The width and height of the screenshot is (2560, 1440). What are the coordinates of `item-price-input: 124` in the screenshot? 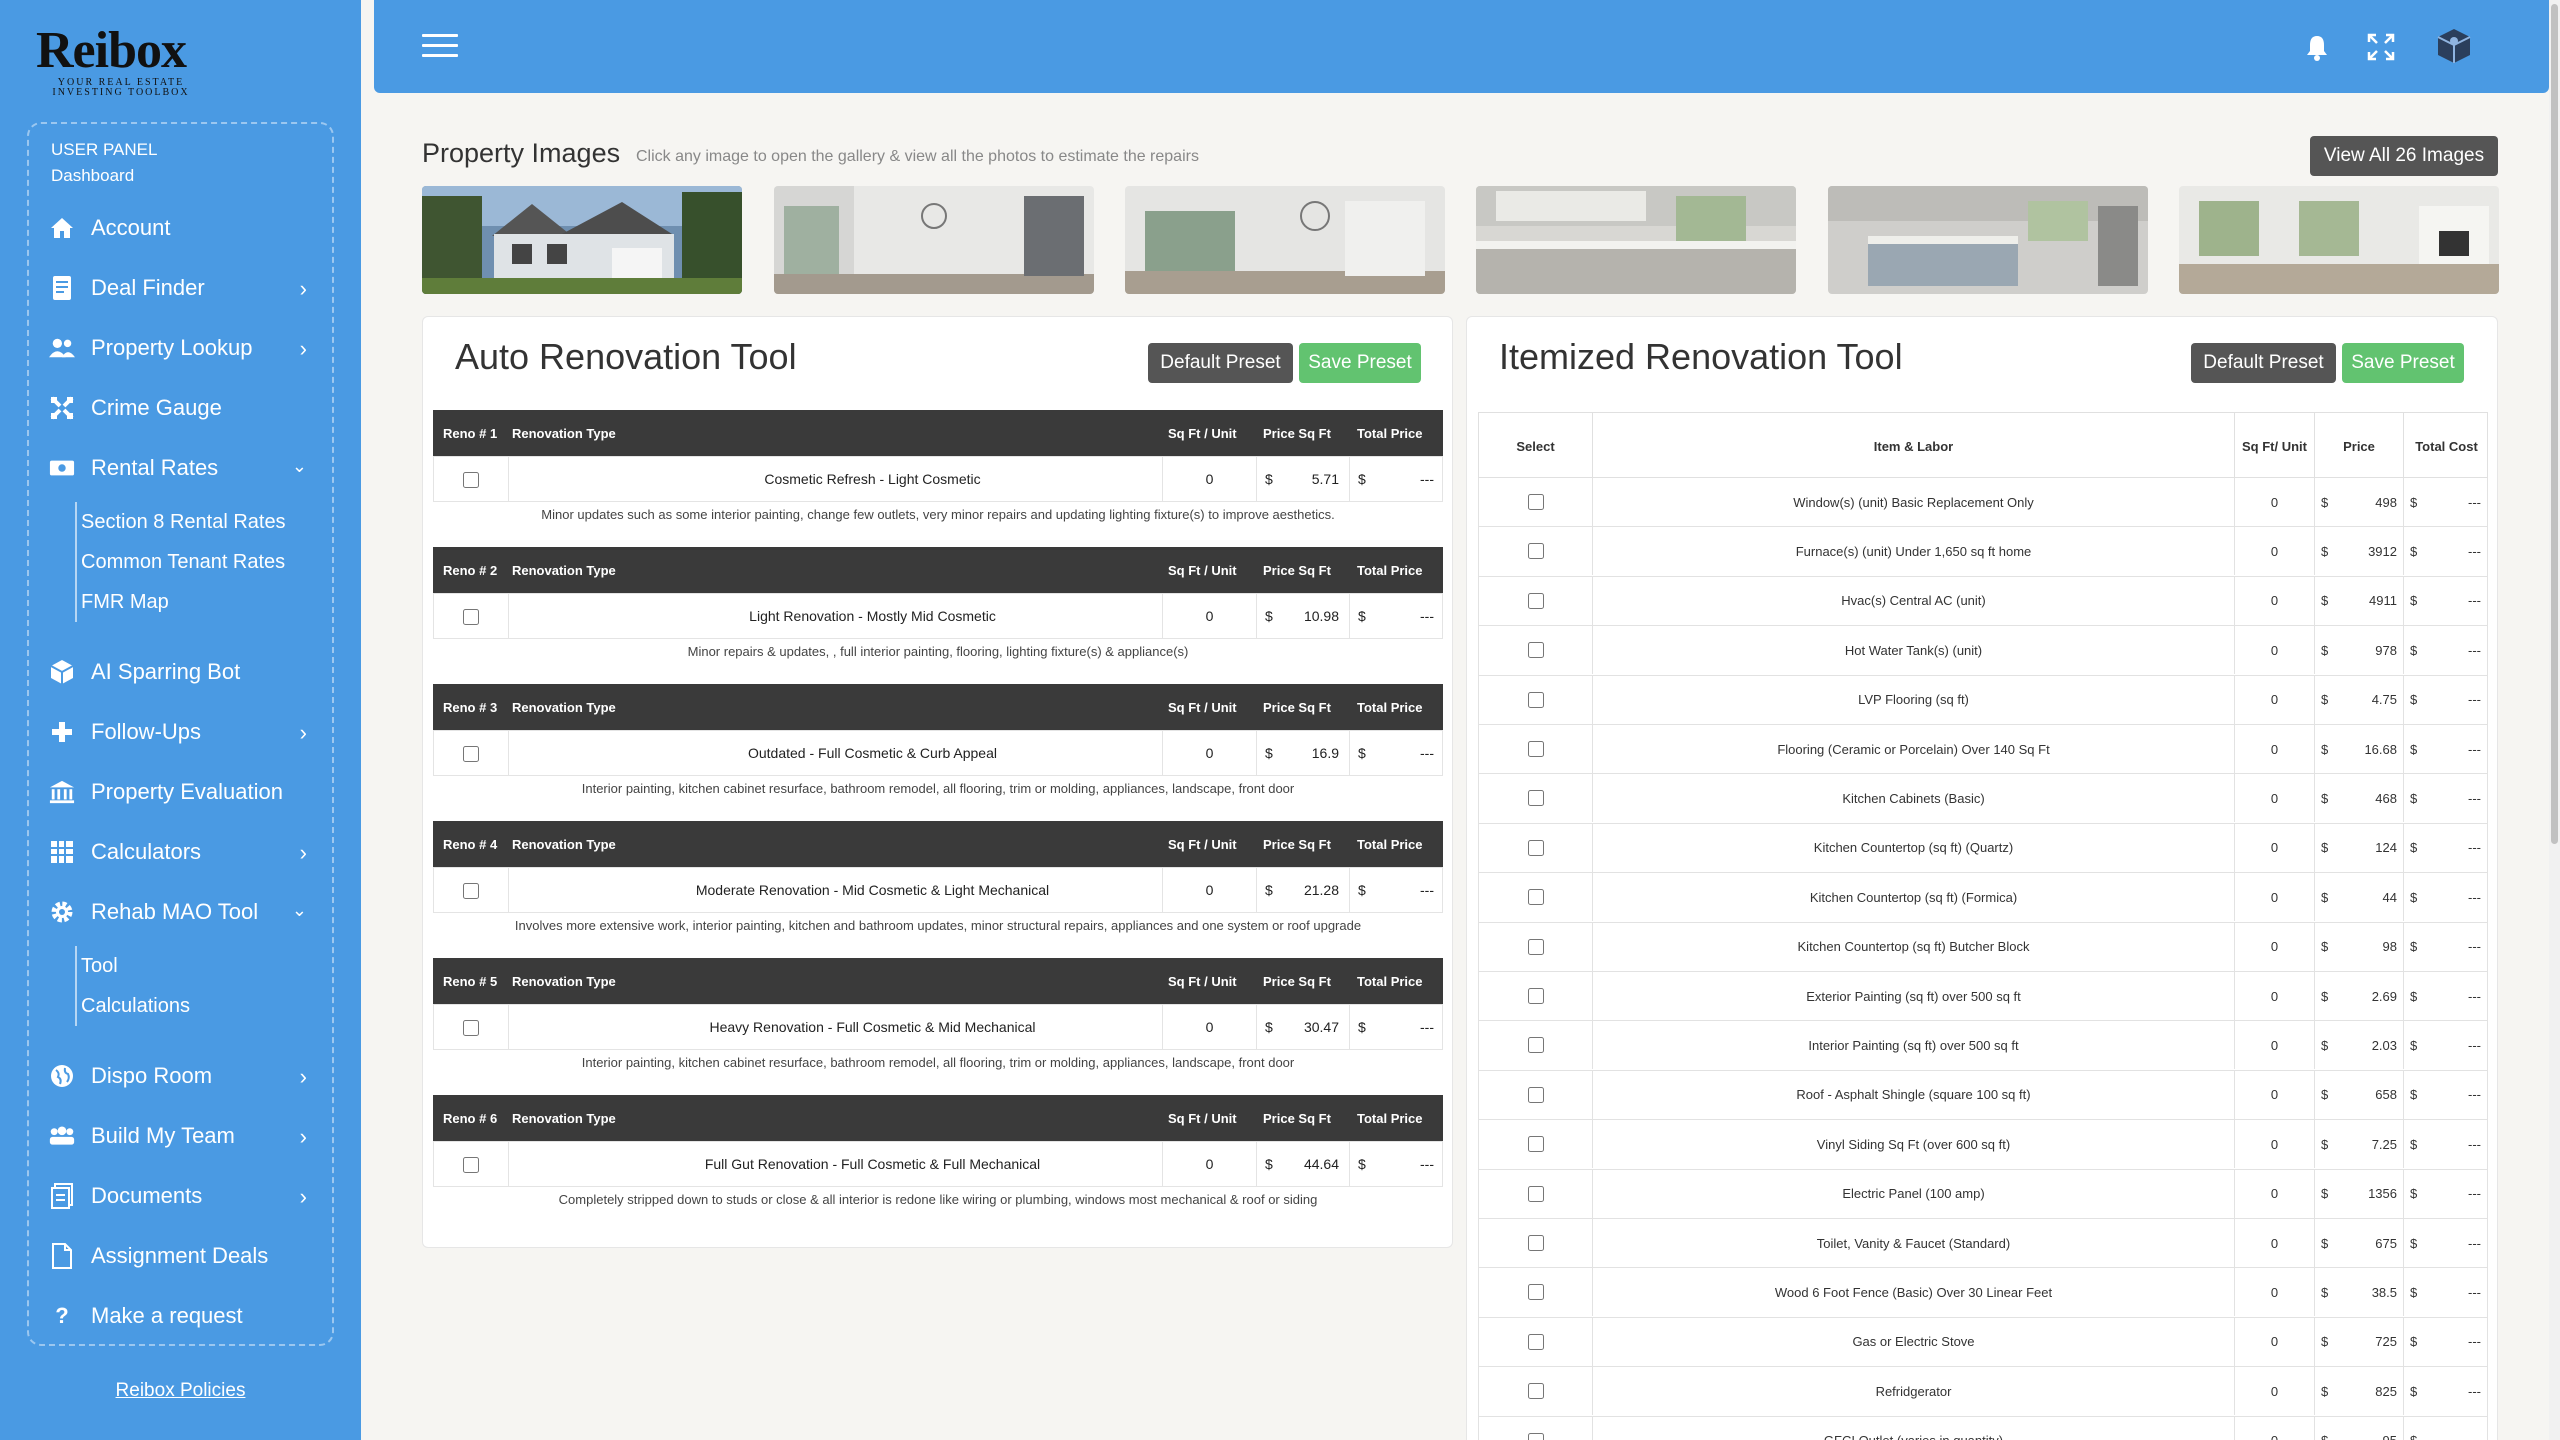 It's located at (2369, 847).